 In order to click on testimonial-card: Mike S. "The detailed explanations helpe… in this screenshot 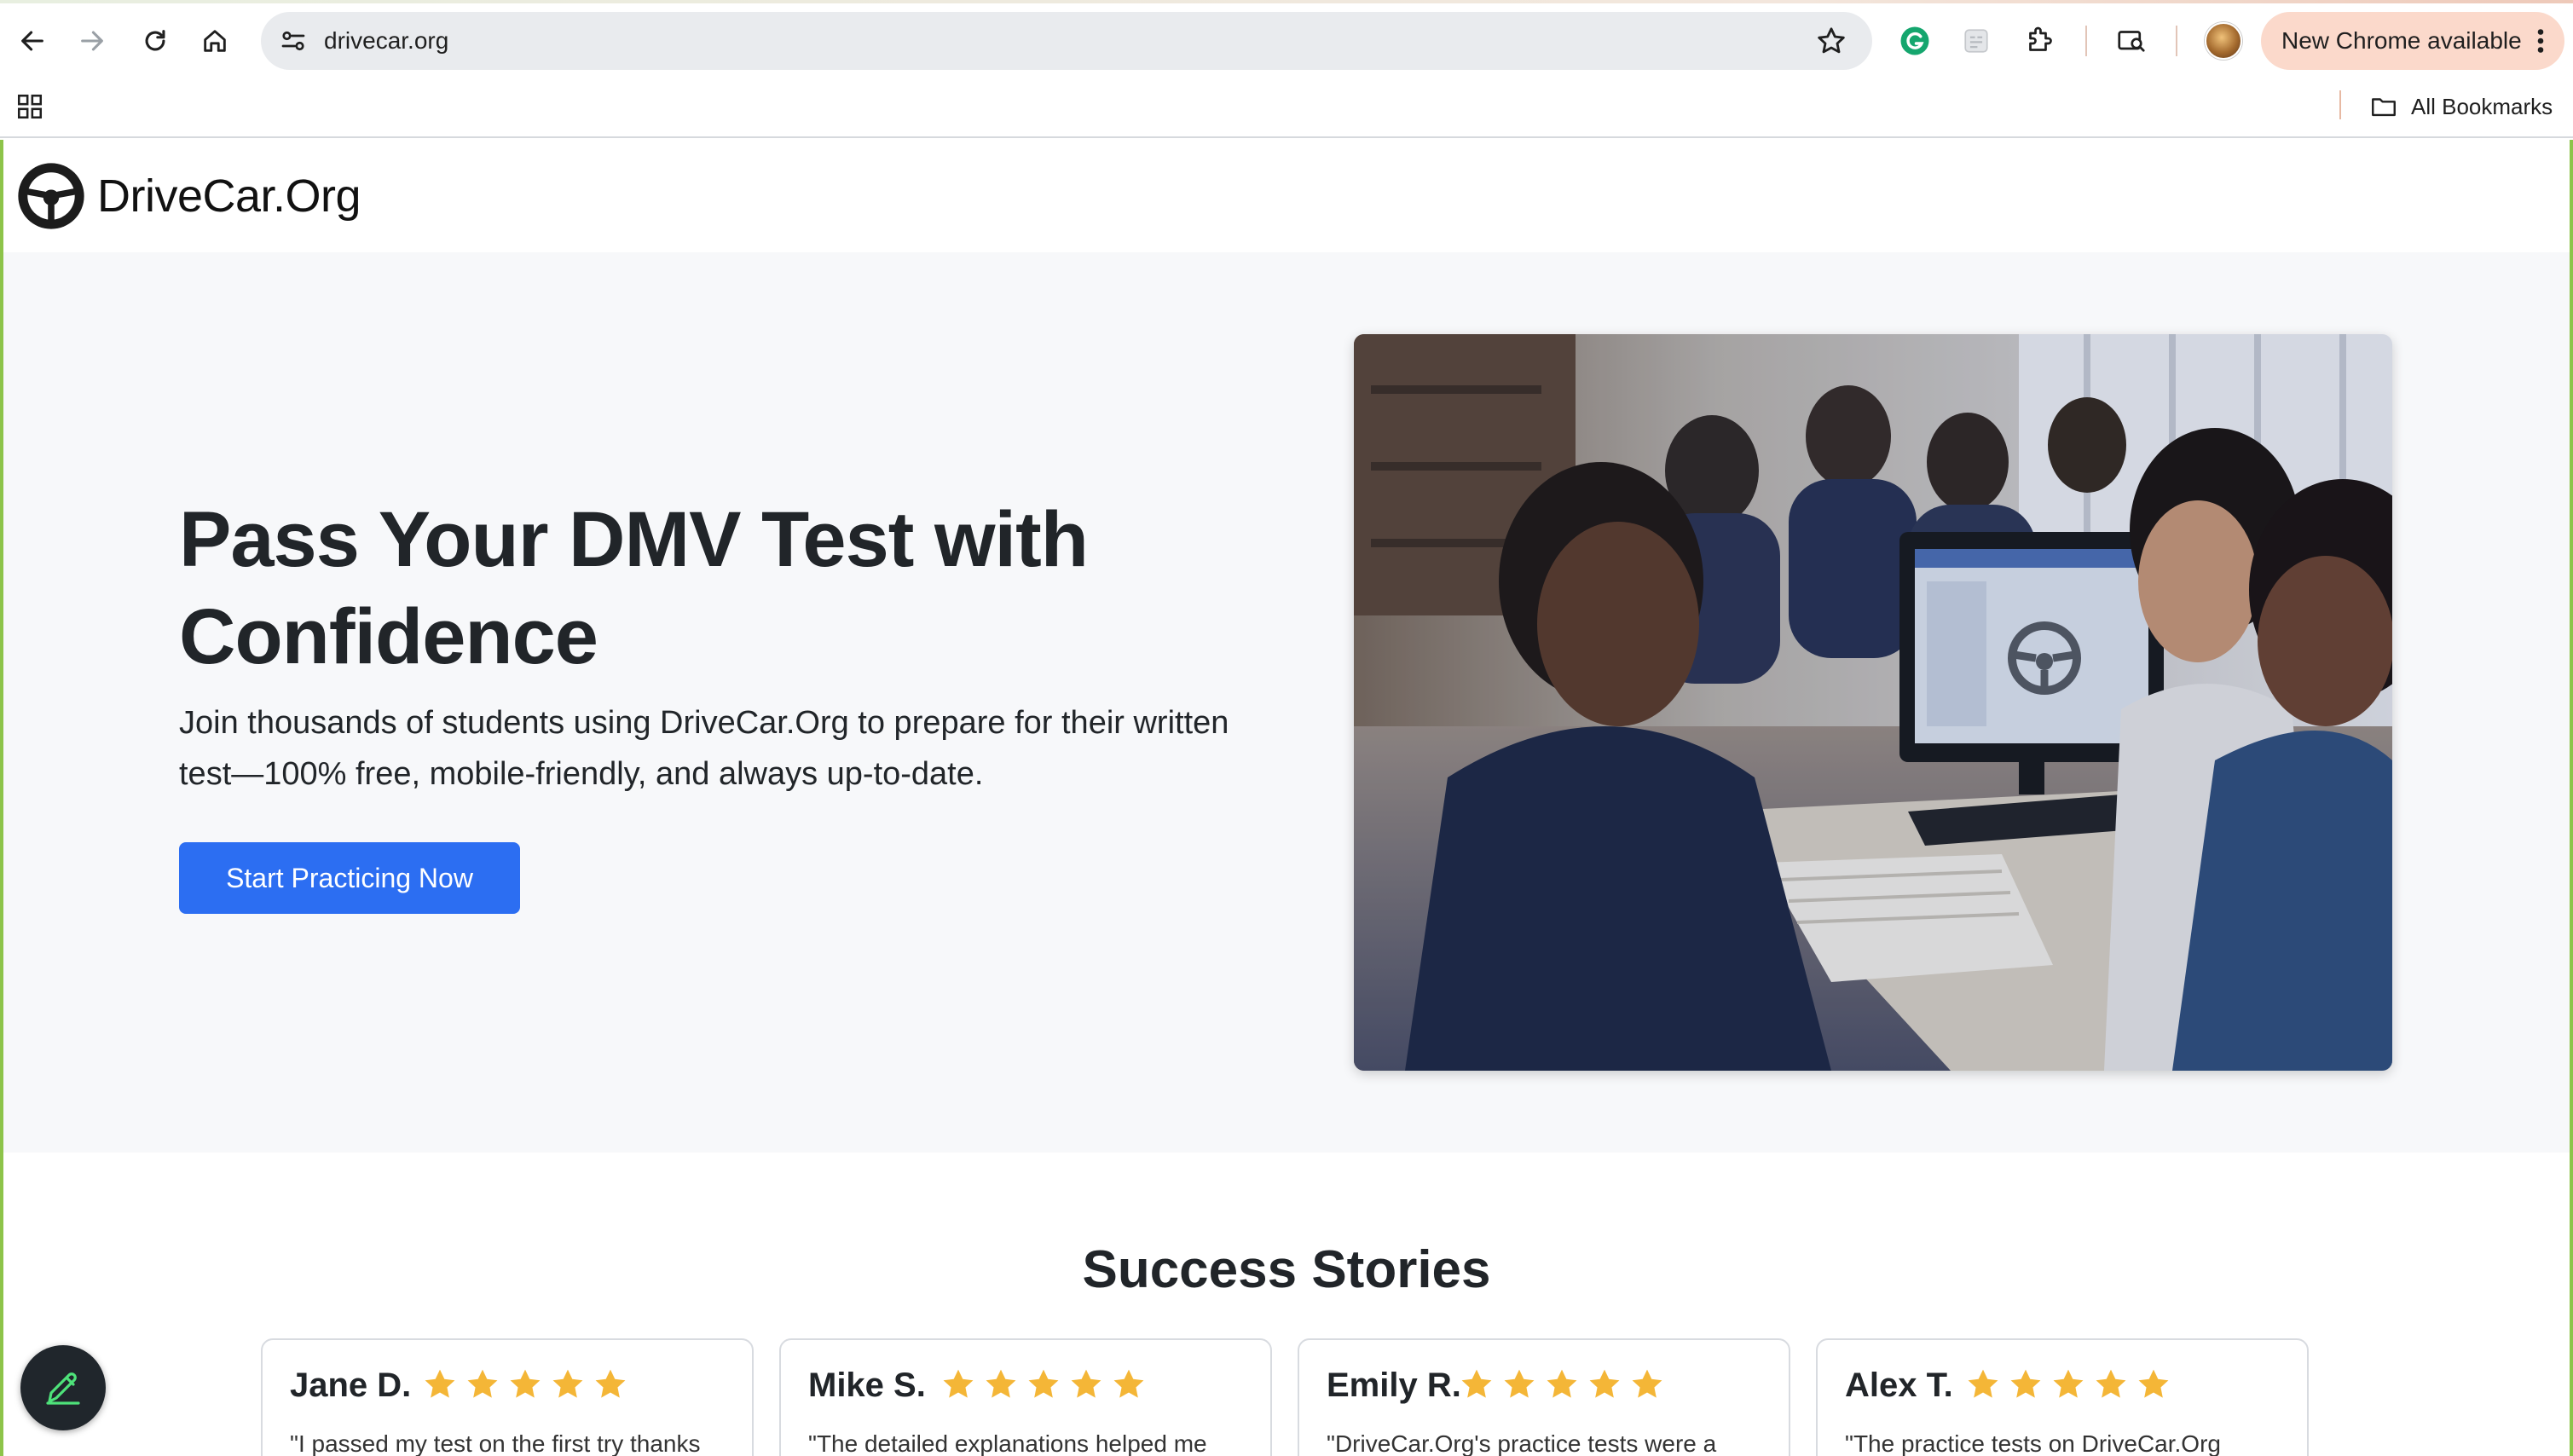, I will do `click(1025, 1397)`.